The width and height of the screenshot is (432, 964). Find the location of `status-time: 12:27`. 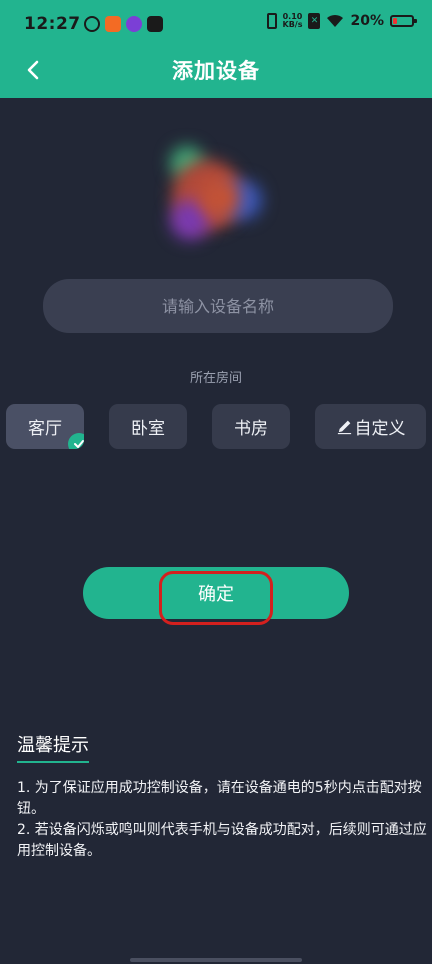

status-time: 12:27 is located at coordinates (52, 24).